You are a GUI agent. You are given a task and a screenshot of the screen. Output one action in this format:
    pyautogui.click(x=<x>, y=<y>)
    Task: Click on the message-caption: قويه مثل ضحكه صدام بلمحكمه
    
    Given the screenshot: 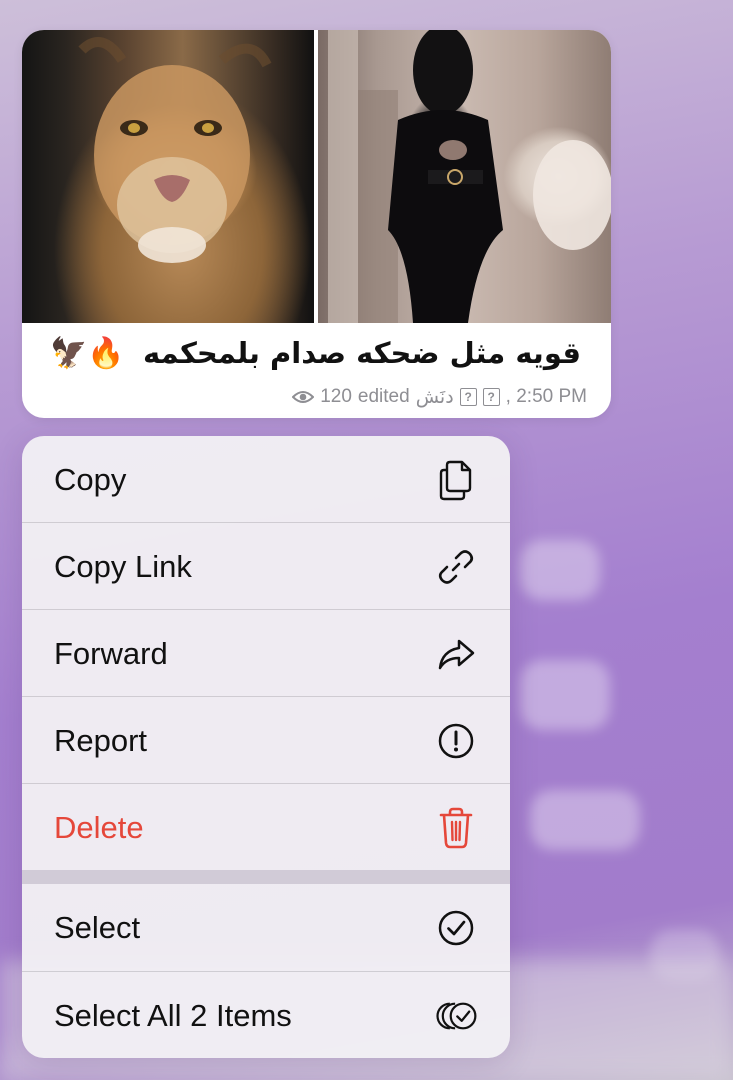 What is the action you would take?
    pyautogui.click(x=361, y=353)
    